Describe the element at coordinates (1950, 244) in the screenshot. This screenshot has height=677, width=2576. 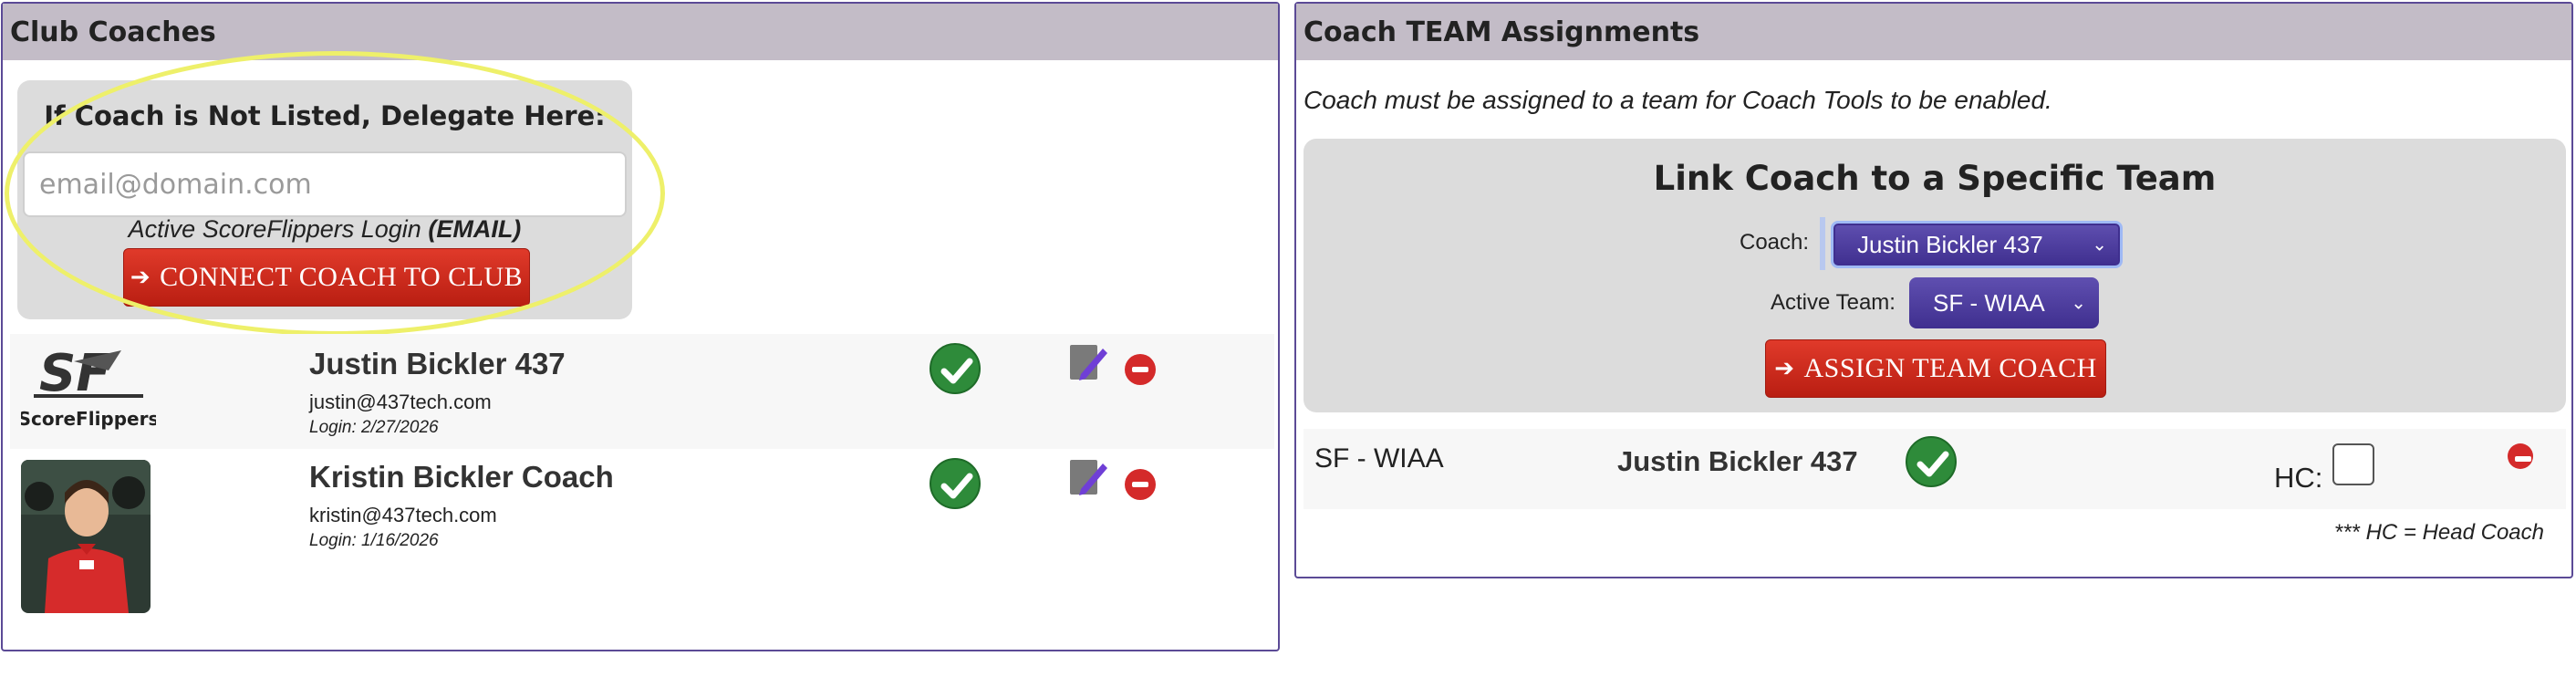
I see `coach-select-value: Justin Bickler 437` at that location.